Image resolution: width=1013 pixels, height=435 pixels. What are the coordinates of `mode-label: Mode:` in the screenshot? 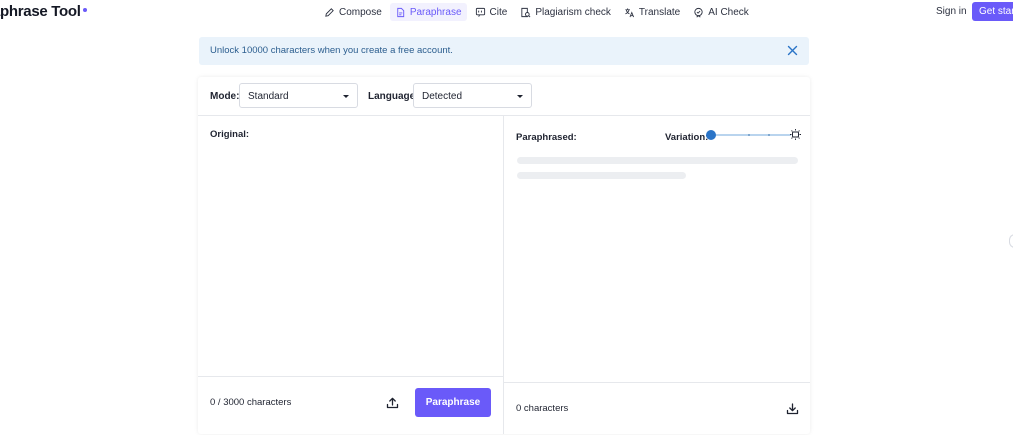 It's located at (225, 96).